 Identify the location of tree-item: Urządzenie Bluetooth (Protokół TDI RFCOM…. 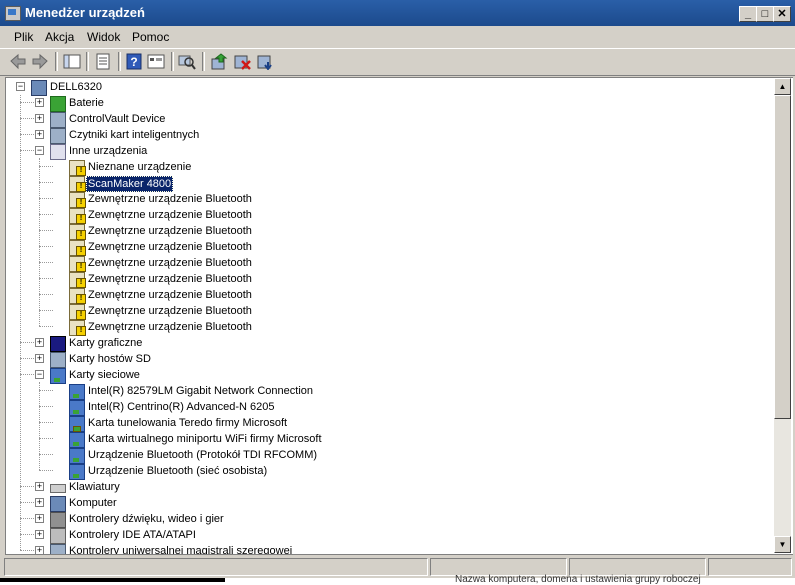
(386, 455).